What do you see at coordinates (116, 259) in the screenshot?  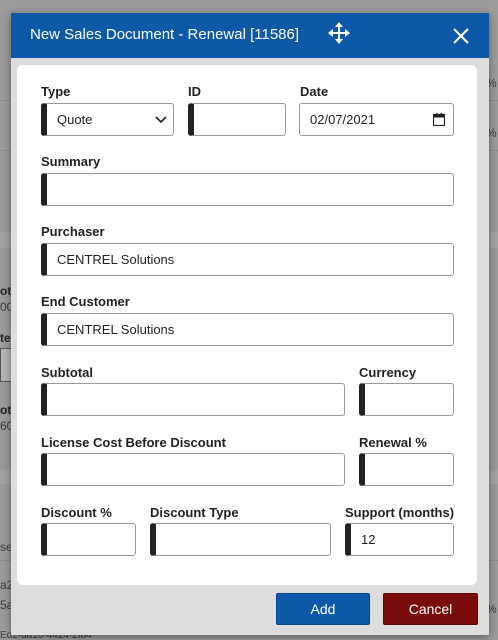 I see `purchaser-value: CENTREL Solutions` at bounding box center [116, 259].